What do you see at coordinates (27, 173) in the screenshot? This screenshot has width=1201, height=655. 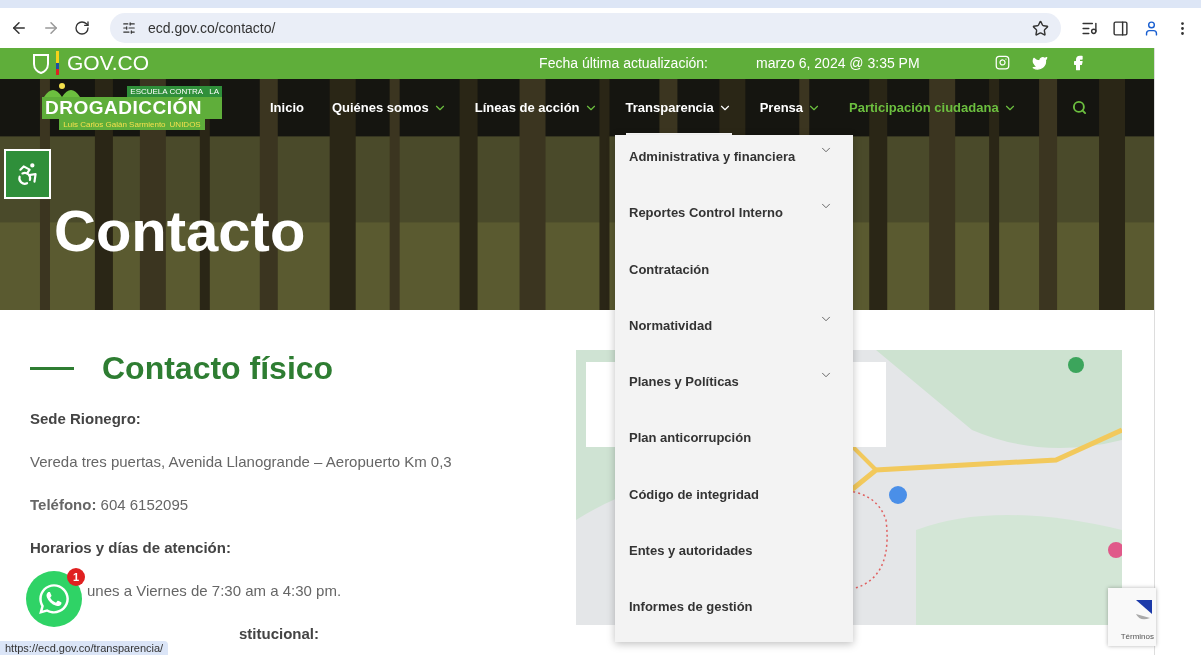 I see `accessibility-button` at bounding box center [27, 173].